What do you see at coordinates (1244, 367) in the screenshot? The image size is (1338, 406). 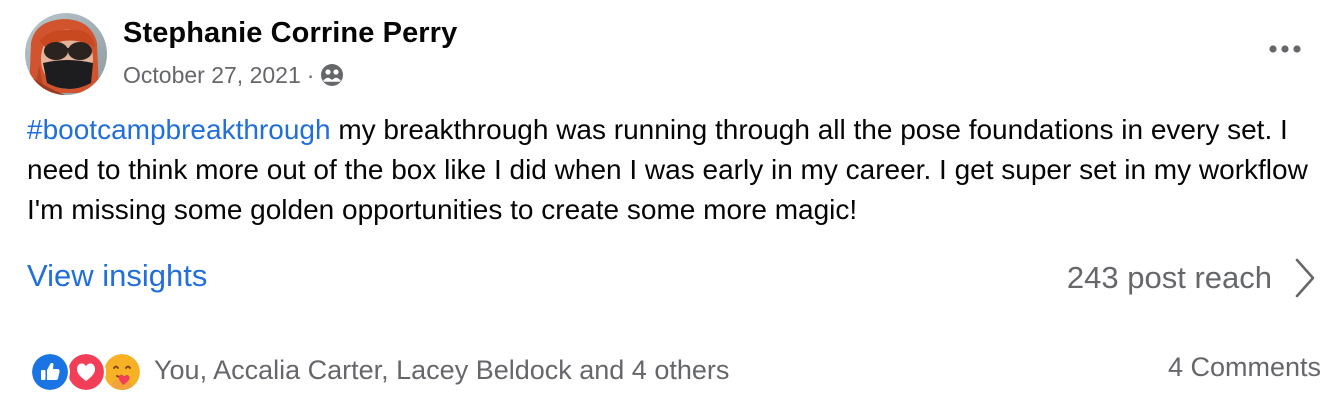 I see `comments-count-link: 4 Comments` at bounding box center [1244, 367].